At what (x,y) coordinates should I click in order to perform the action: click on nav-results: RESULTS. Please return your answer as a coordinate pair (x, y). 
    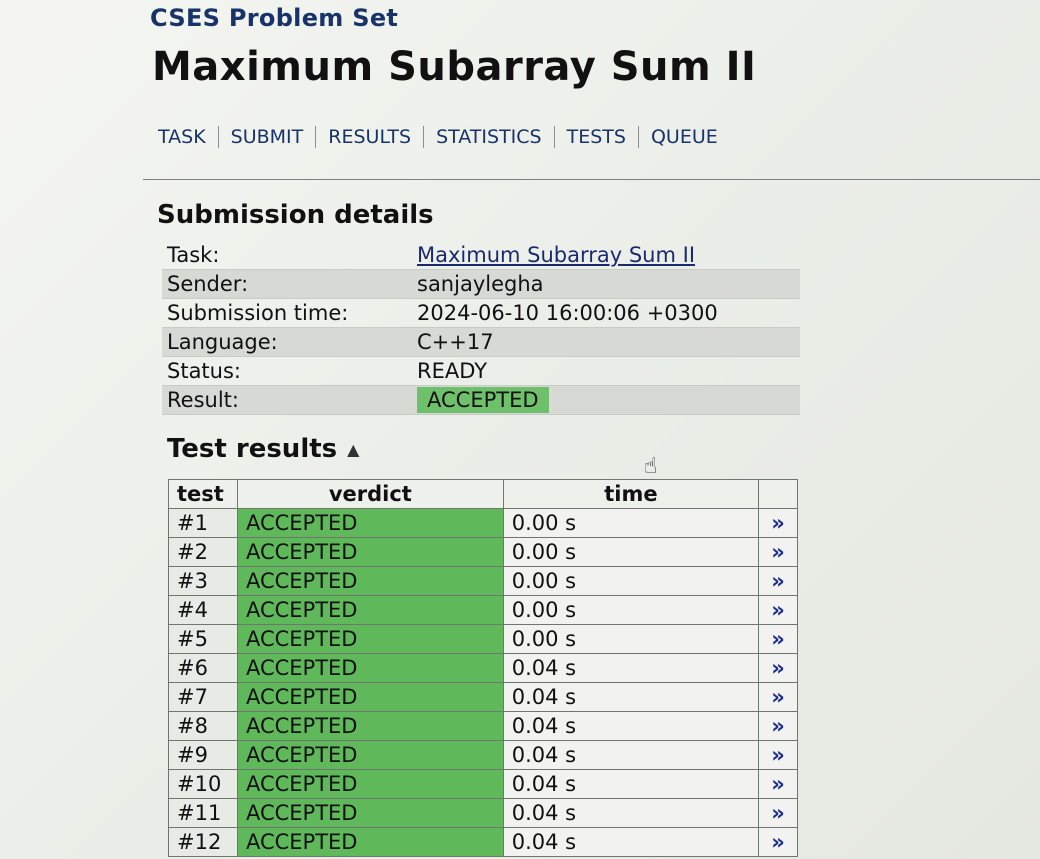
    Looking at the image, I should click on (369, 137).